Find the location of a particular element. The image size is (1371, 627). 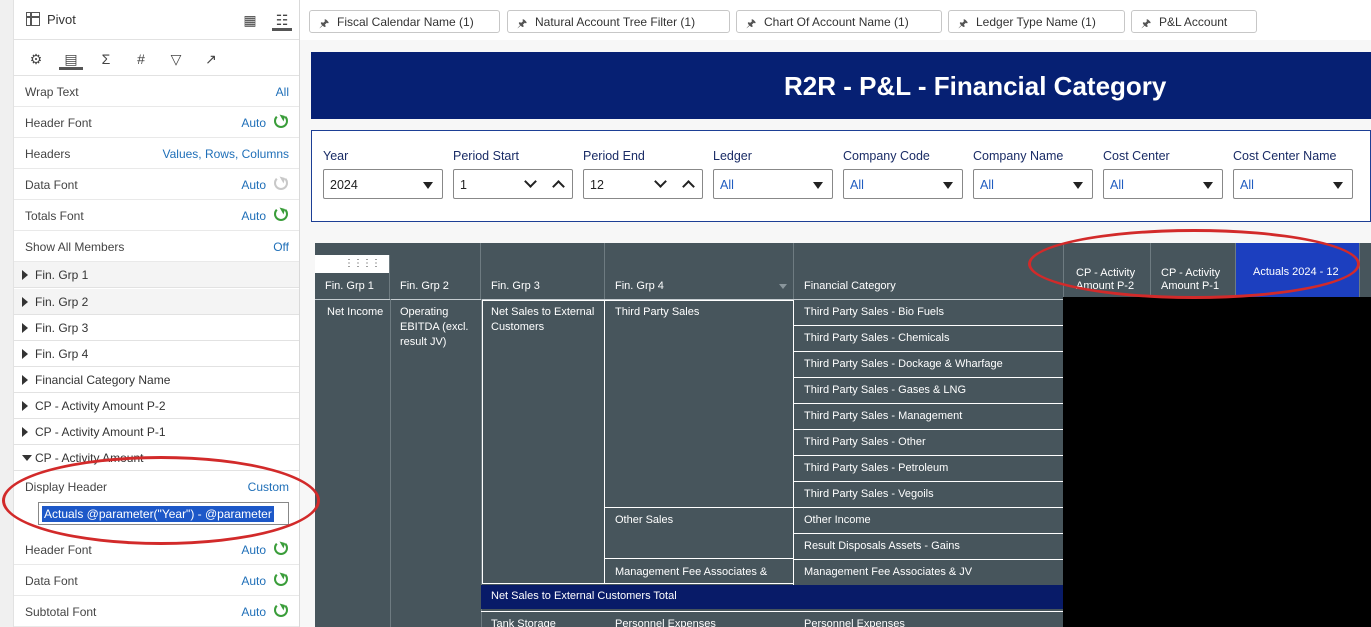

col-header-grp1: ⋮⋮⋮⋮ Fin. Grp 1 is located at coordinates (352, 277).